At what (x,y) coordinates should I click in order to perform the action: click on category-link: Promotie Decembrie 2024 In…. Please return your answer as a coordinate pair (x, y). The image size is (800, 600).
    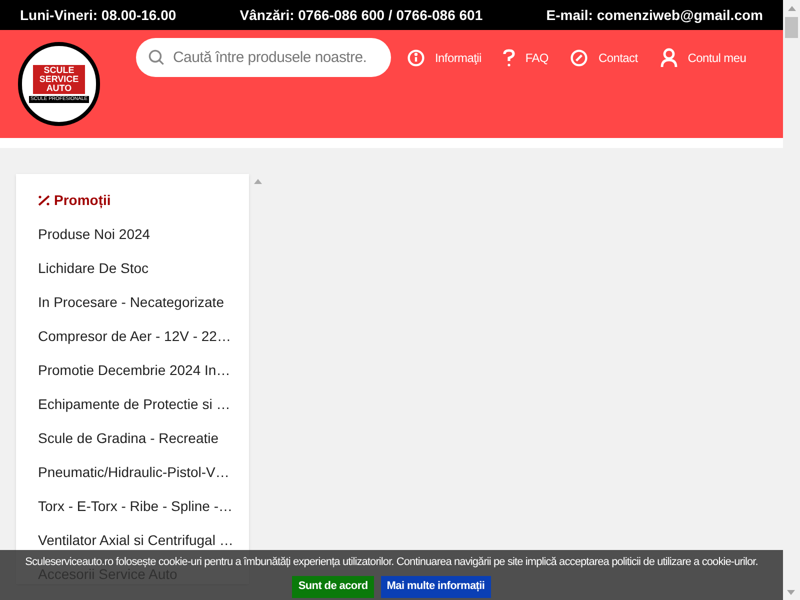
    Looking at the image, I should click on (143, 370).